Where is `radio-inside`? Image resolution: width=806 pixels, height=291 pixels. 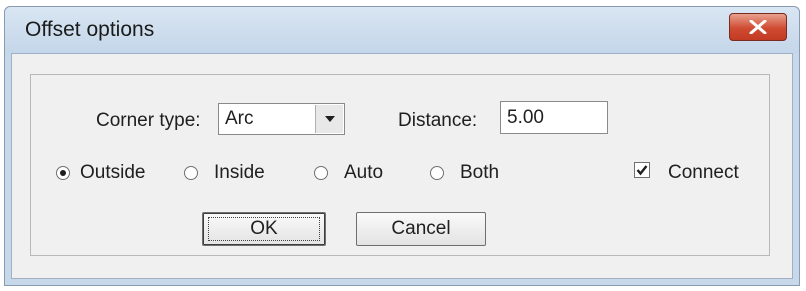 radio-inside is located at coordinates (191, 173).